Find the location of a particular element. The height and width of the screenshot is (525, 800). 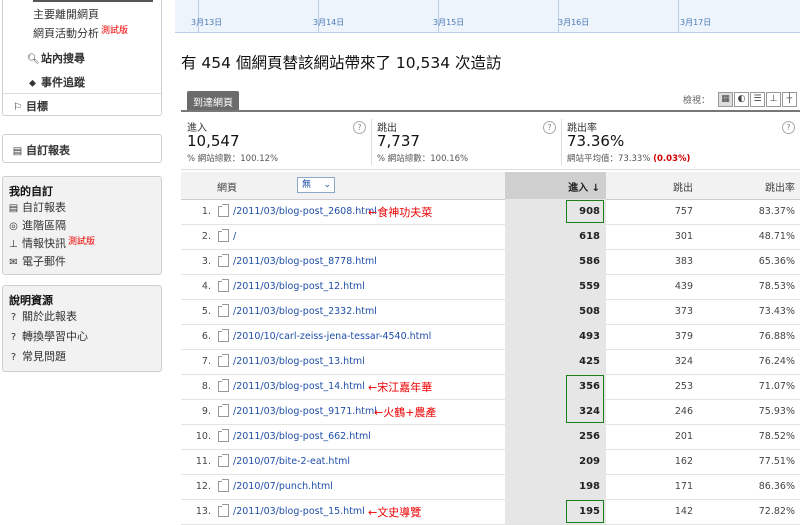

bar-view-icon: ☰ is located at coordinates (757, 99).